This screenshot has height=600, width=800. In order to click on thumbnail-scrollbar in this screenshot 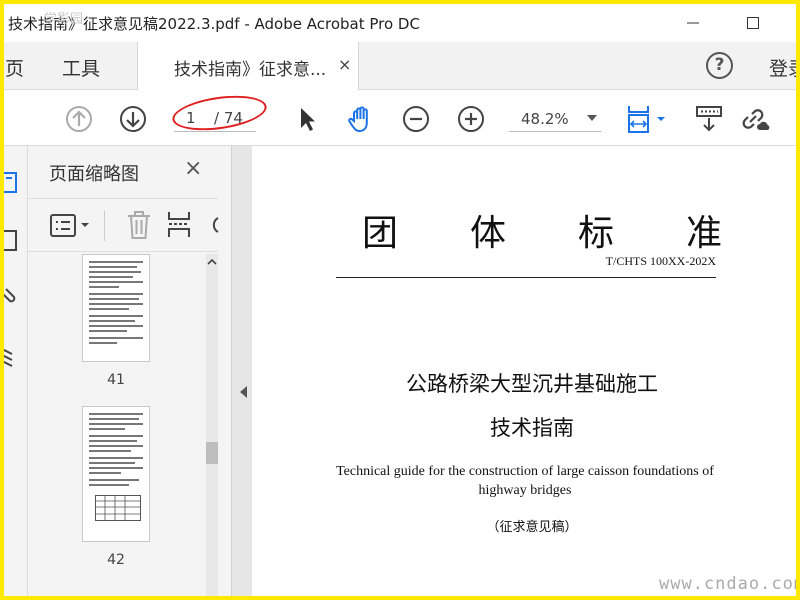, I will do `click(212, 425)`.